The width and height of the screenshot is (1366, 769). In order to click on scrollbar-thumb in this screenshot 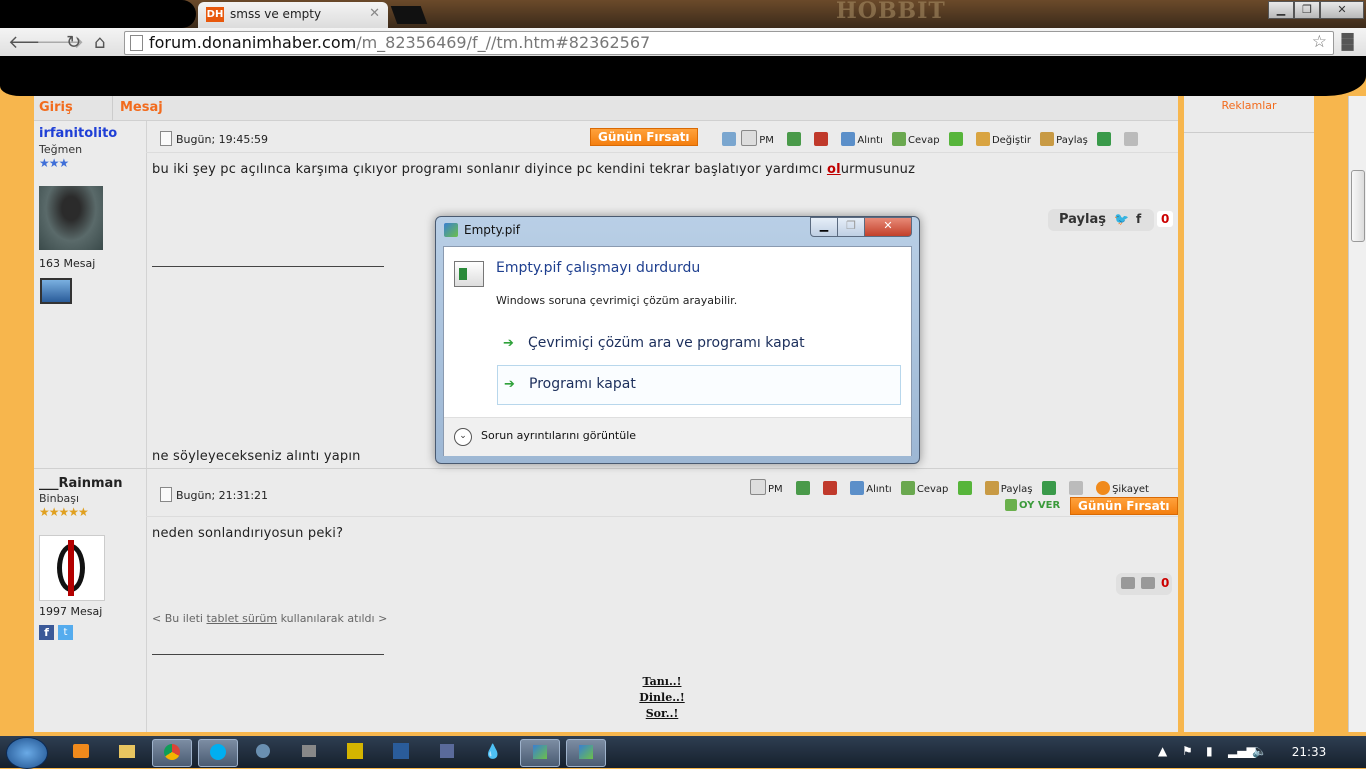, I will do `click(1358, 206)`.